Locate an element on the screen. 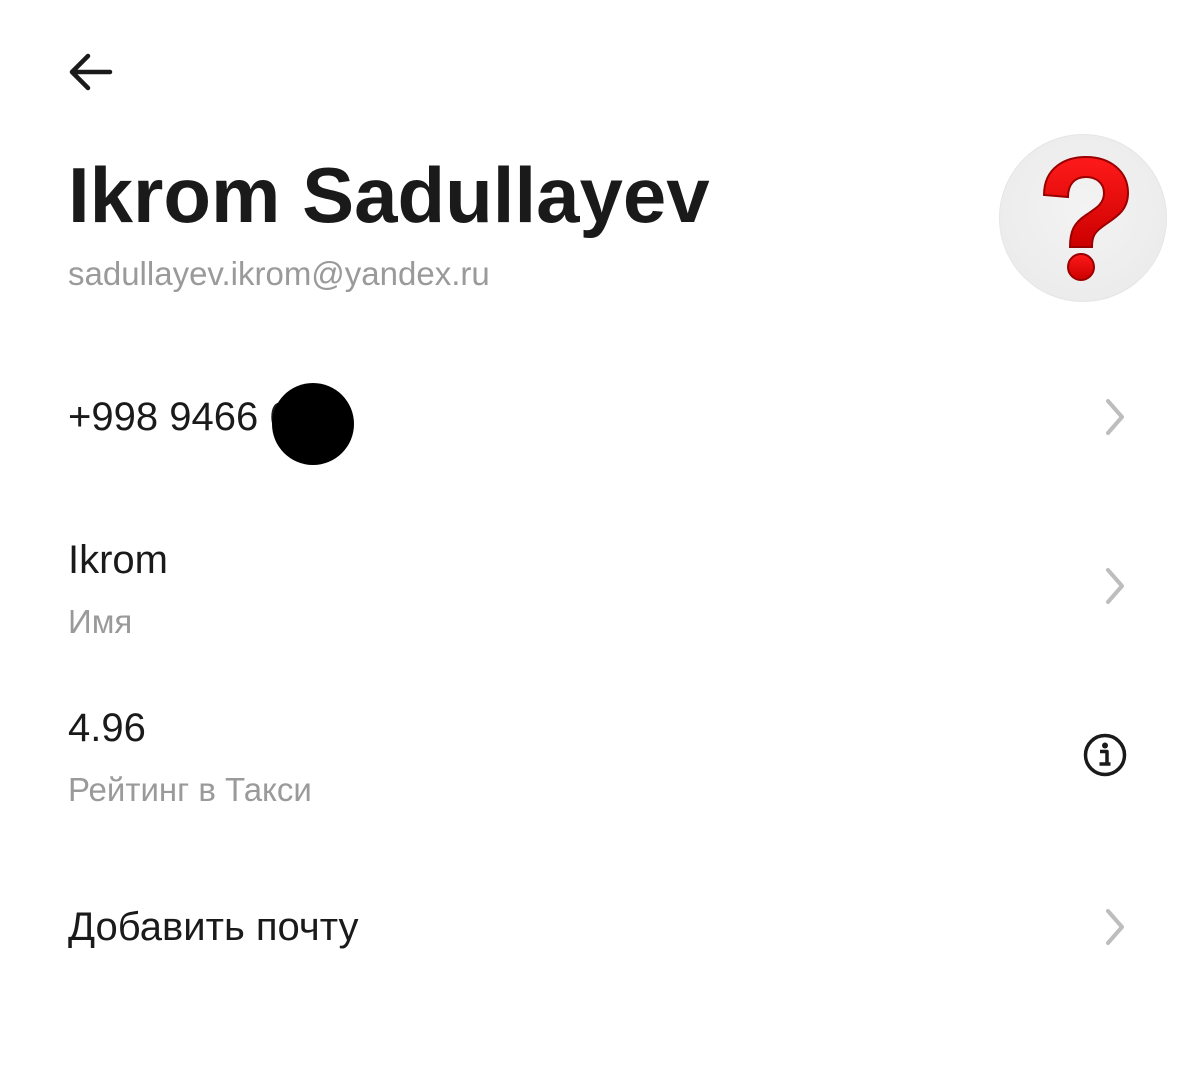 Image resolution: width=1200 pixels, height=1070 pixels. arrow-left-icon is located at coordinates (91, 72).